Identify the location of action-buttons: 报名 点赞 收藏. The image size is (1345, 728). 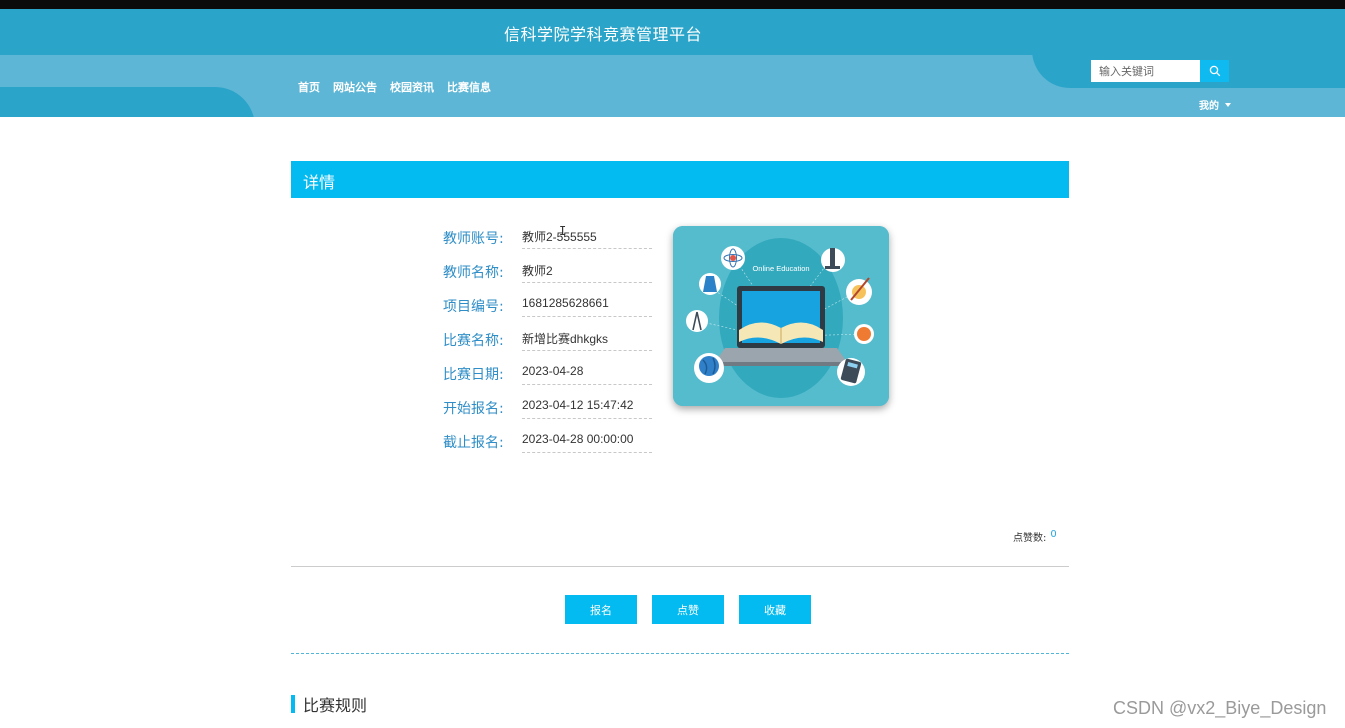
(688, 609).